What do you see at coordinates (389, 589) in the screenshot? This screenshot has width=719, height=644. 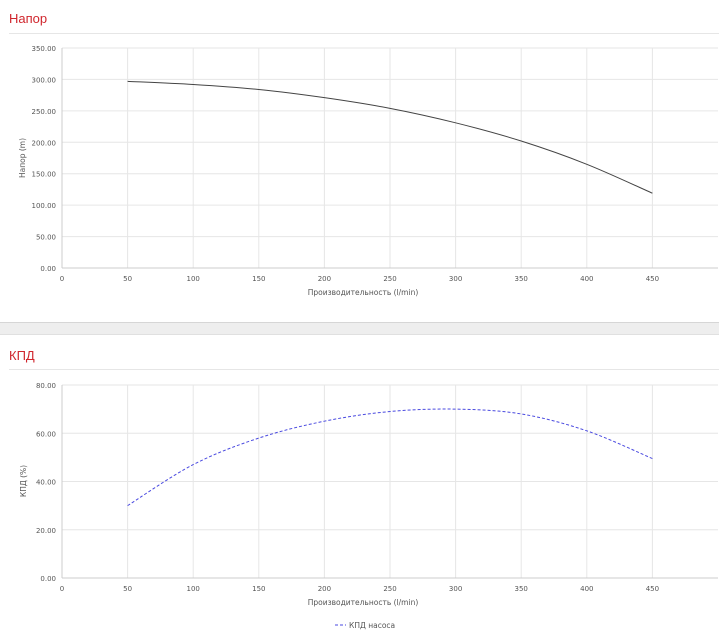 I see `efficiency-x-tick-label: 250` at bounding box center [389, 589].